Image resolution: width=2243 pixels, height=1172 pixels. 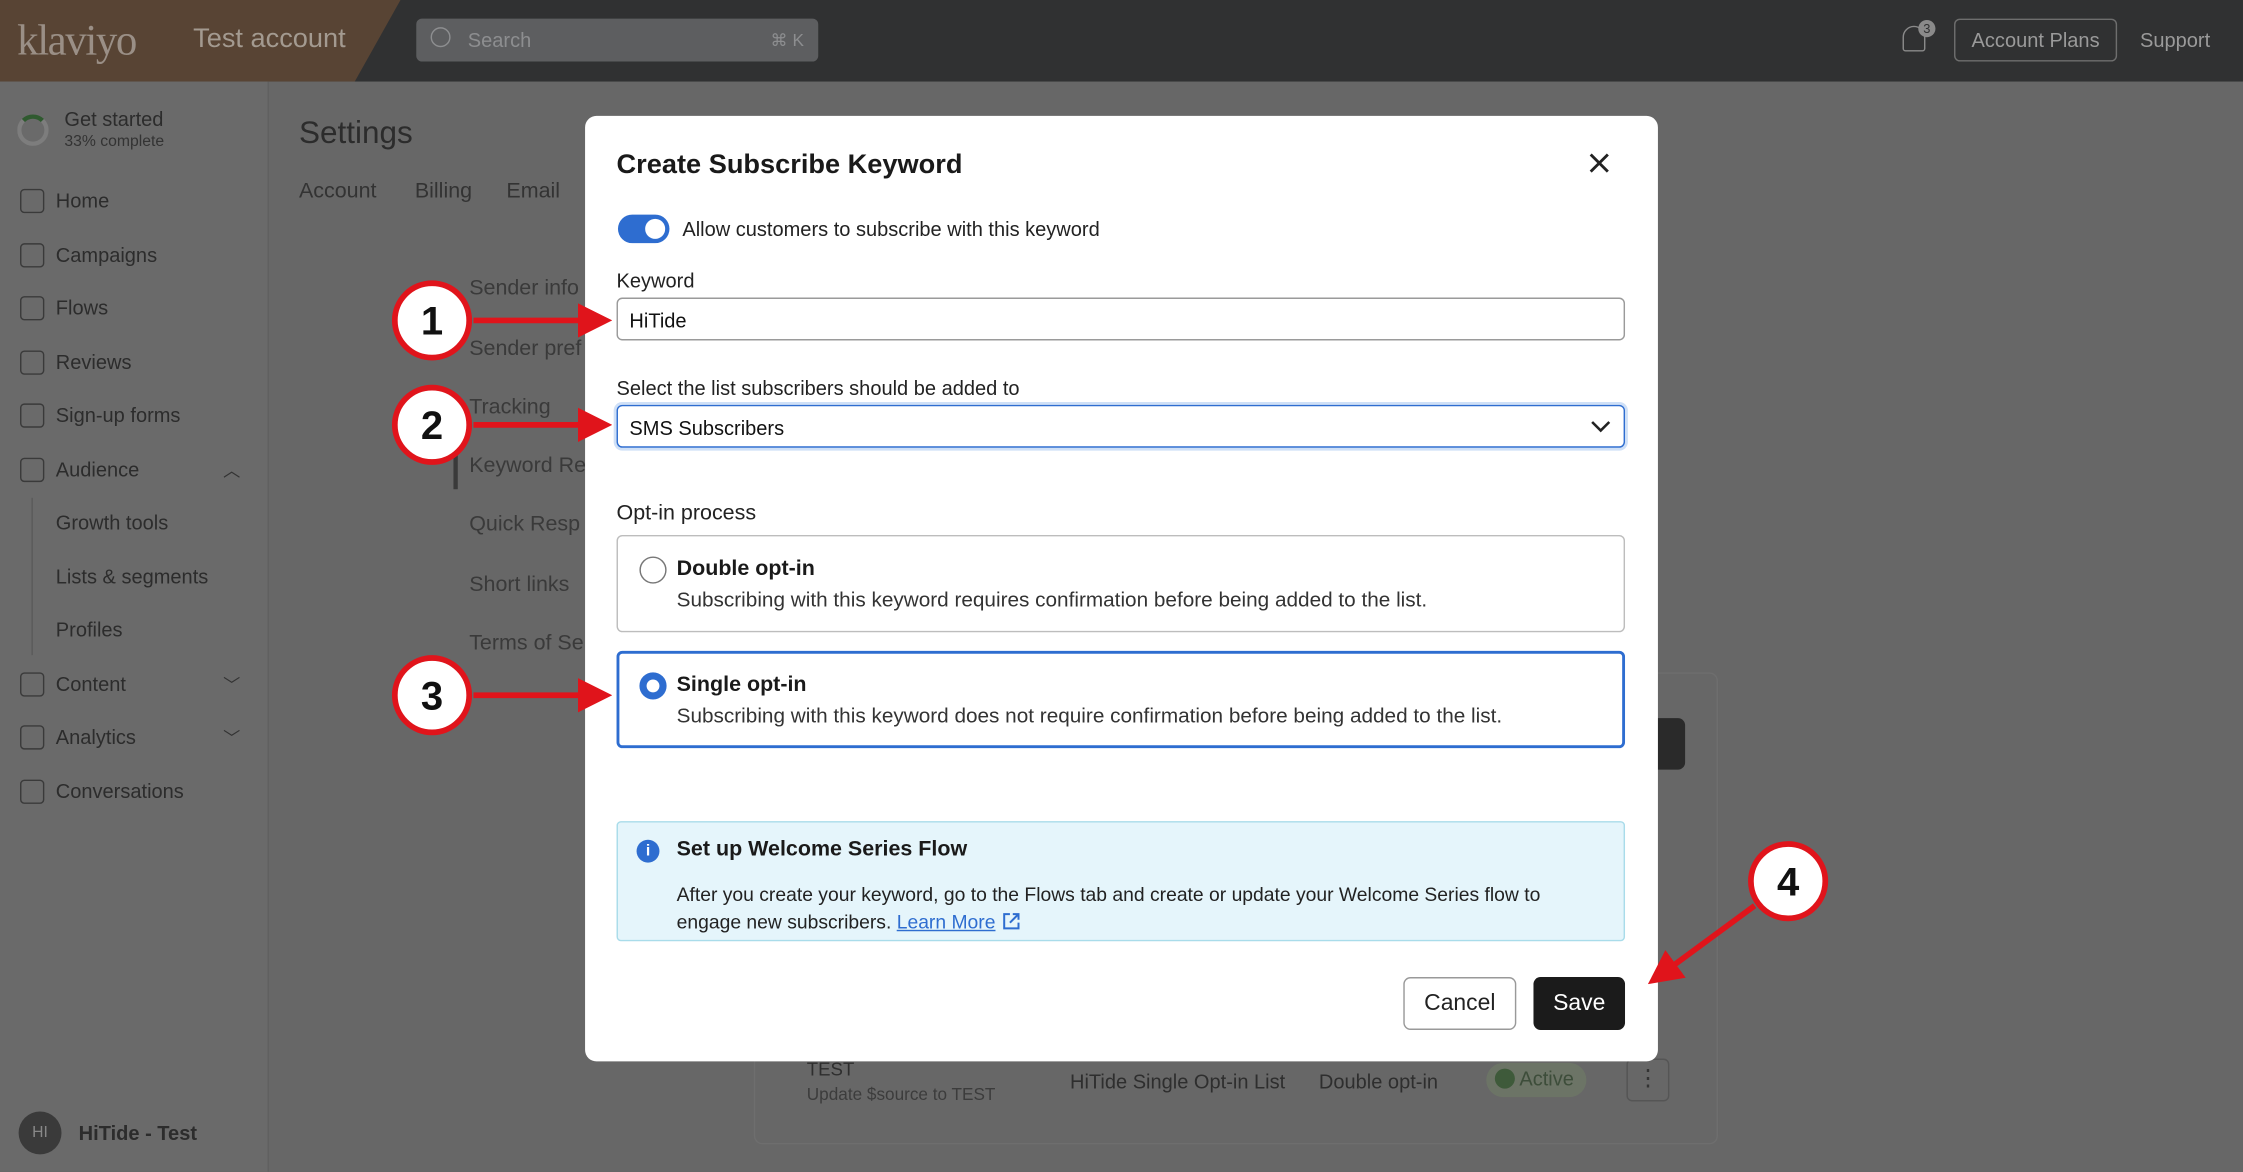 What do you see at coordinates (432, 697) in the screenshot?
I see `annotation-number: 3` at bounding box center [432, 697].